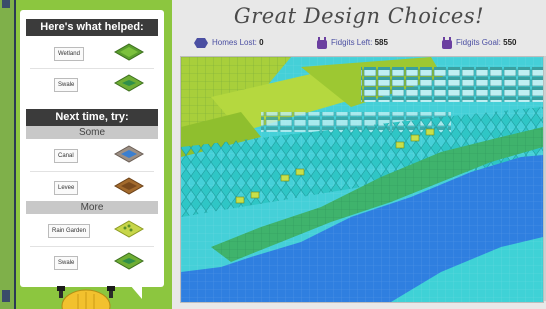  I want to click on more-item-label: Rain Garden, so click(69, 231).